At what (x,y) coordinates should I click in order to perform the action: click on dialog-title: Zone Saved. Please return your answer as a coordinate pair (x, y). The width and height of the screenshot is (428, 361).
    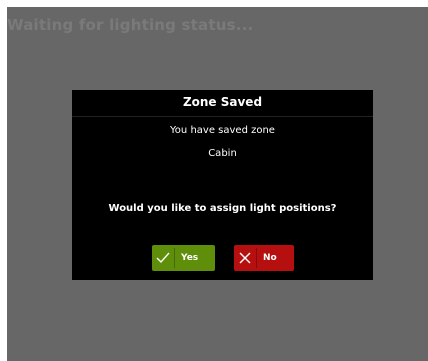
    Looking at the image, I should click on (222, 103).